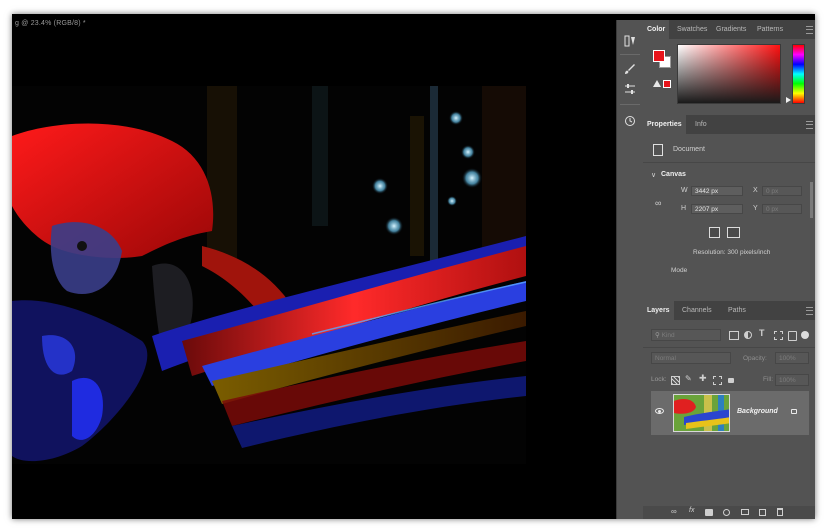 The width and height of the screenshot is (828, 532). What do you see at coordinates (734, 335) in the screenshot?
I see `filter-pixel-icon` at bounding box center [734, 335].